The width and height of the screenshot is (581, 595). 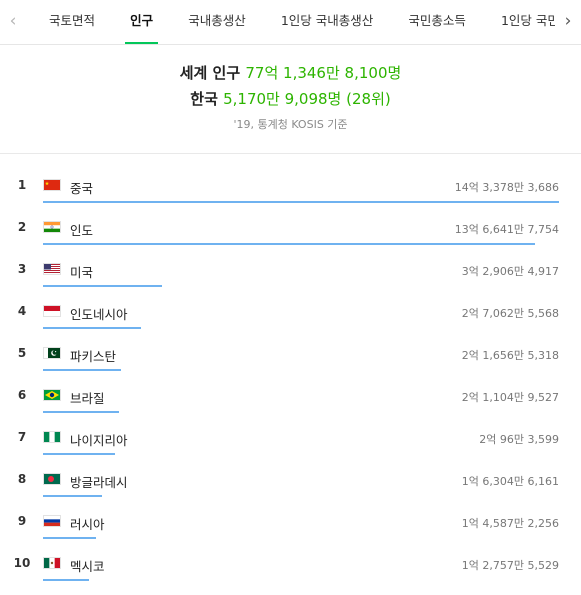 I want to click on indonesia-flag-icon, so click(x=52, y=311).